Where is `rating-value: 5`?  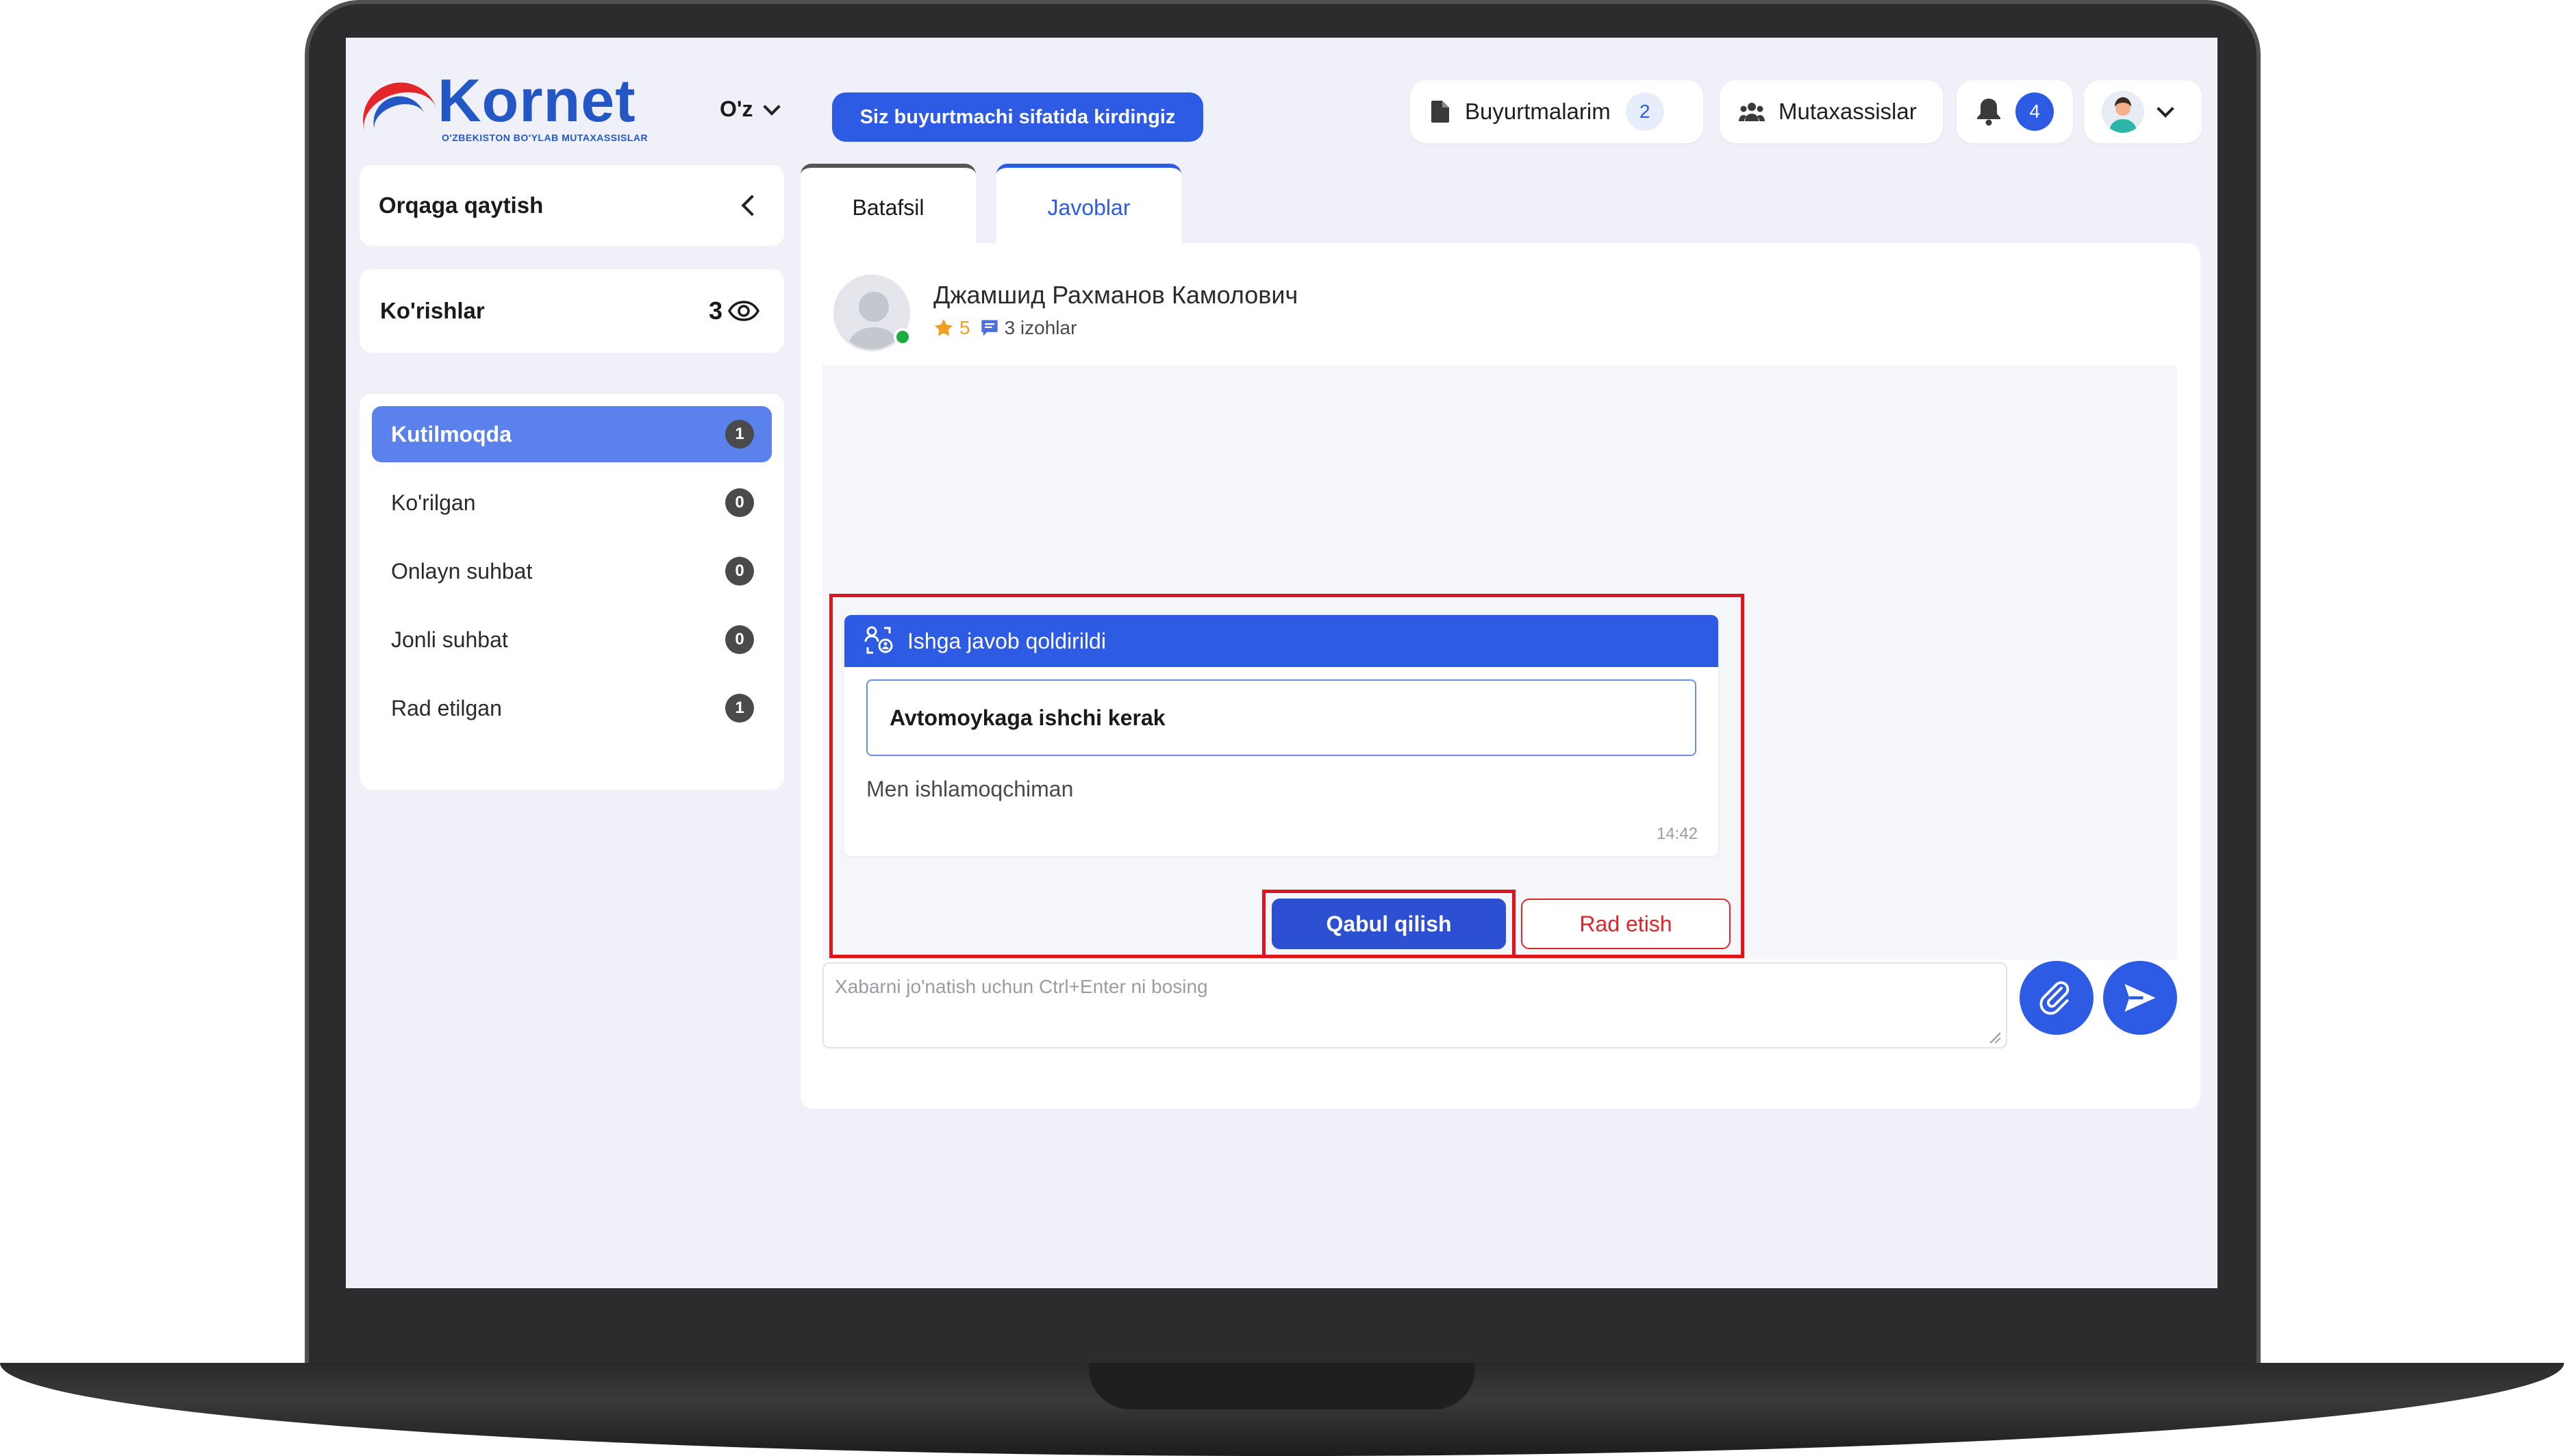 rating-value: 5 is located at coordinates (964, 327).